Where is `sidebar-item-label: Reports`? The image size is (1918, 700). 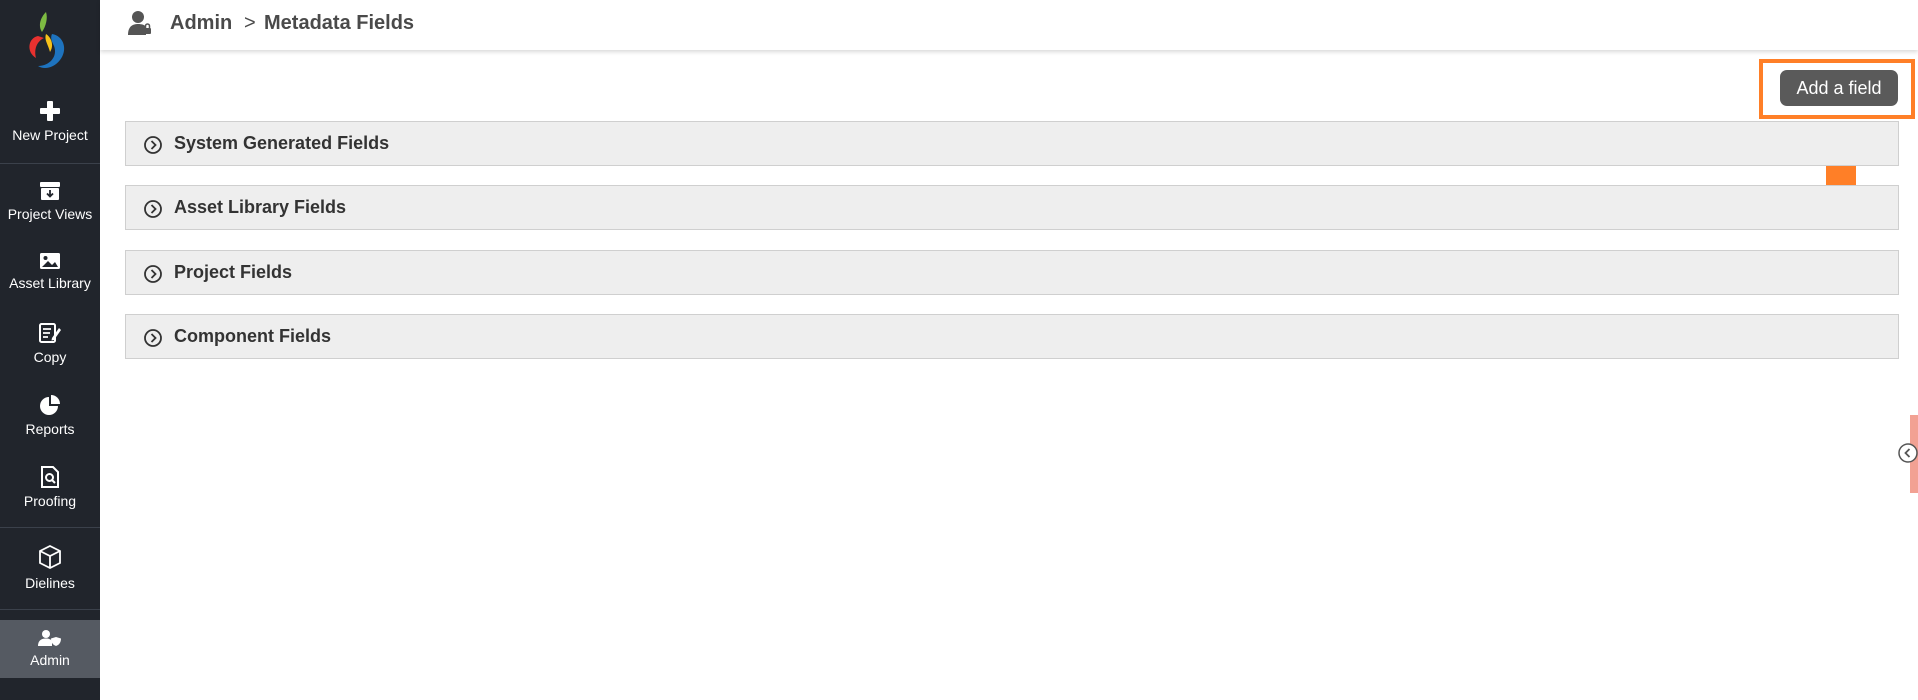
sidebar-item-label: Reports is located at coordinates (50, 429).